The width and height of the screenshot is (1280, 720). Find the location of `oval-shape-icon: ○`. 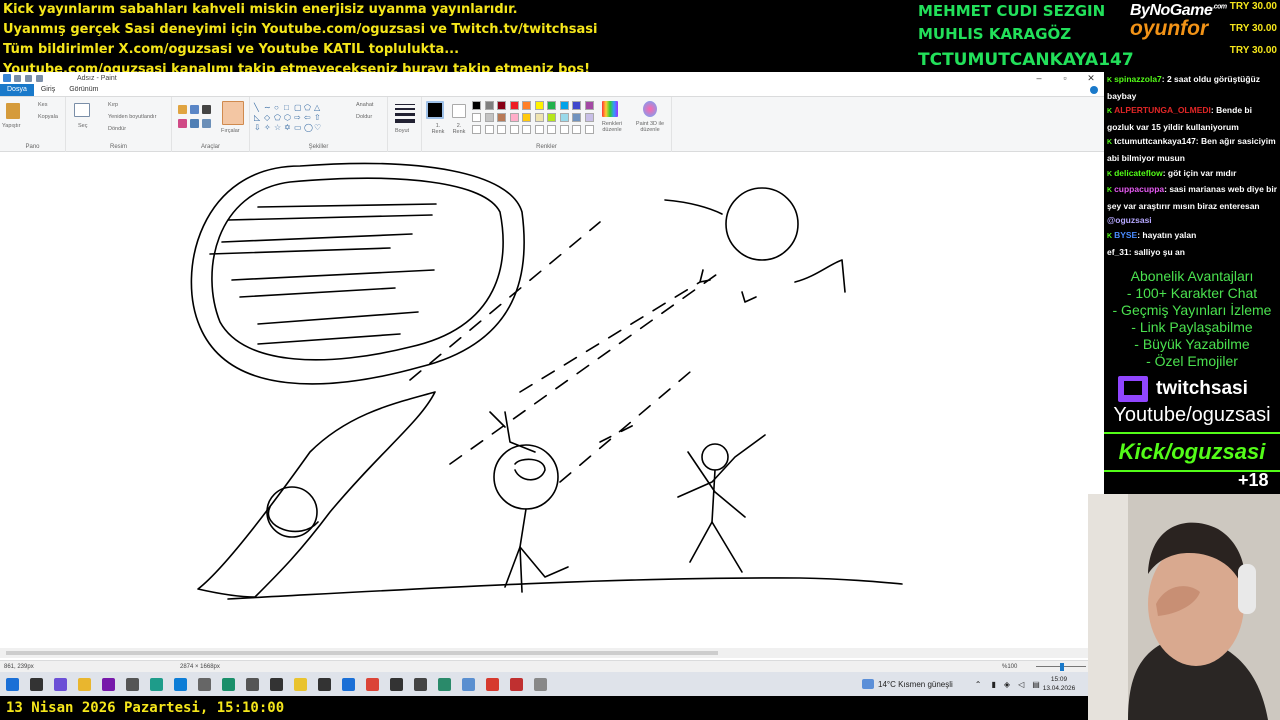

oval-shape-icon: ○ is located at coordinates (276, 107).